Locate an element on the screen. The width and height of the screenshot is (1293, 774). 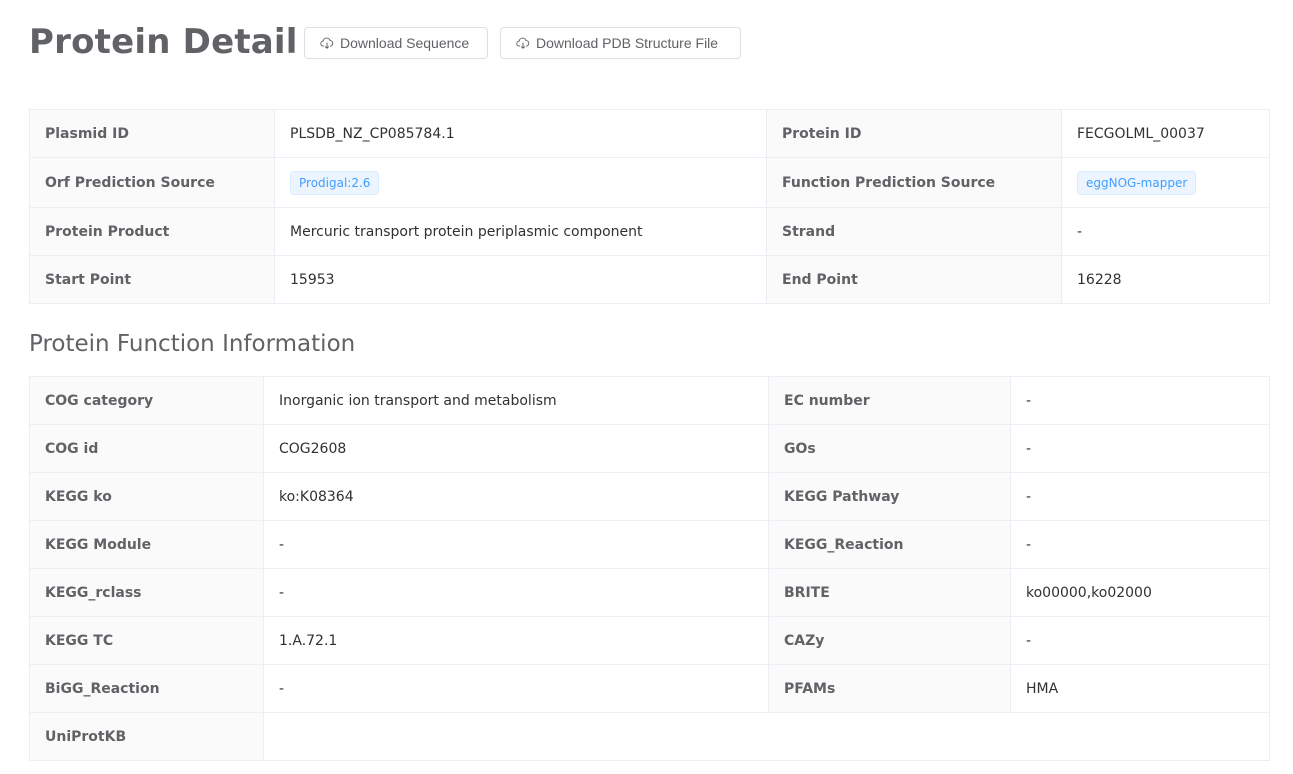
function-label: CAZy is located at coordinates (889, 640).